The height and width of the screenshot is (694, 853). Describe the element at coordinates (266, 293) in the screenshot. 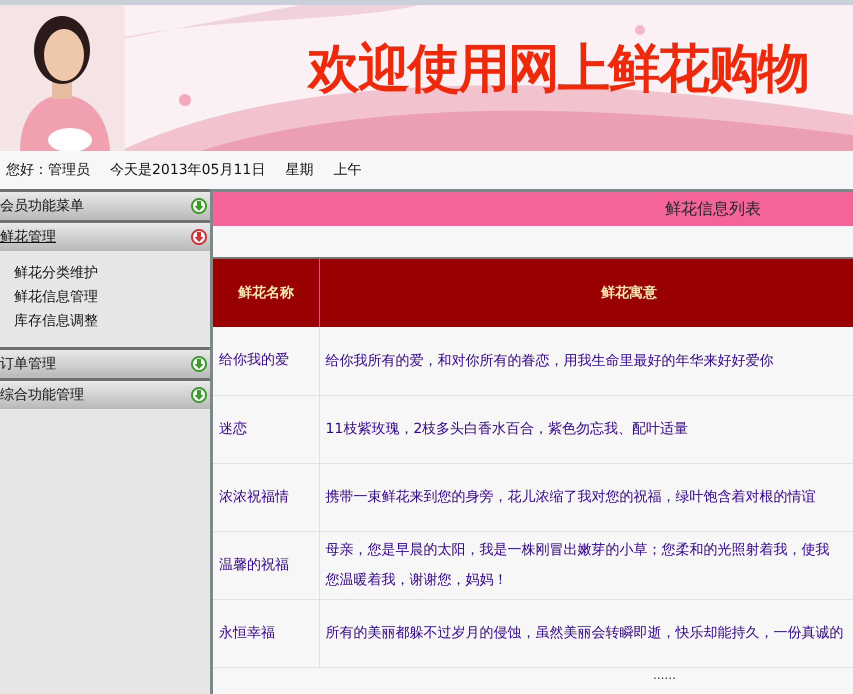

I see `column-header: 鲜花名称` at that location.